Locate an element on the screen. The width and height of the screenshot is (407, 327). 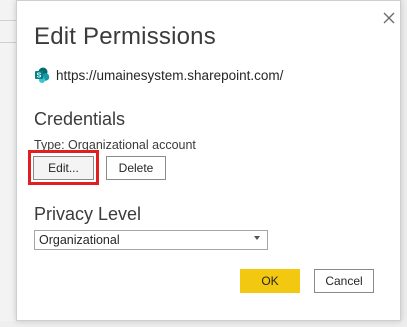
privacy-level-value: Organizational is located at coordinates (79, 240).